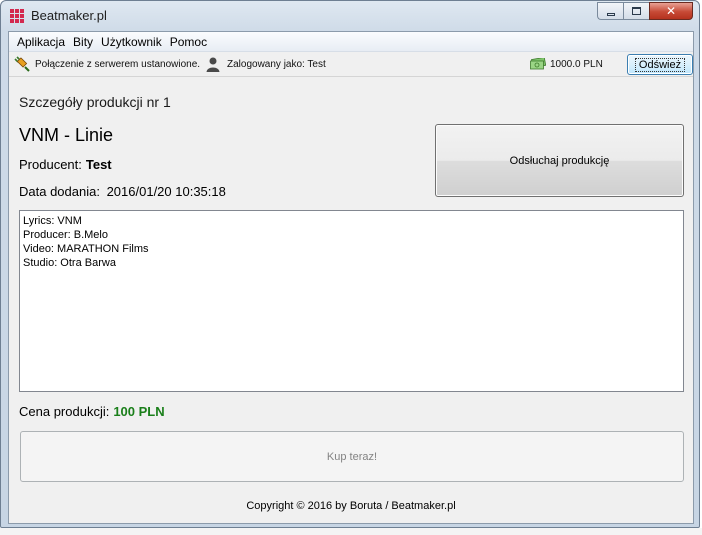 This screenshot has height=535, width=702. I want to click on description-line: Studio: Otra Barwa, so click(69, 263).